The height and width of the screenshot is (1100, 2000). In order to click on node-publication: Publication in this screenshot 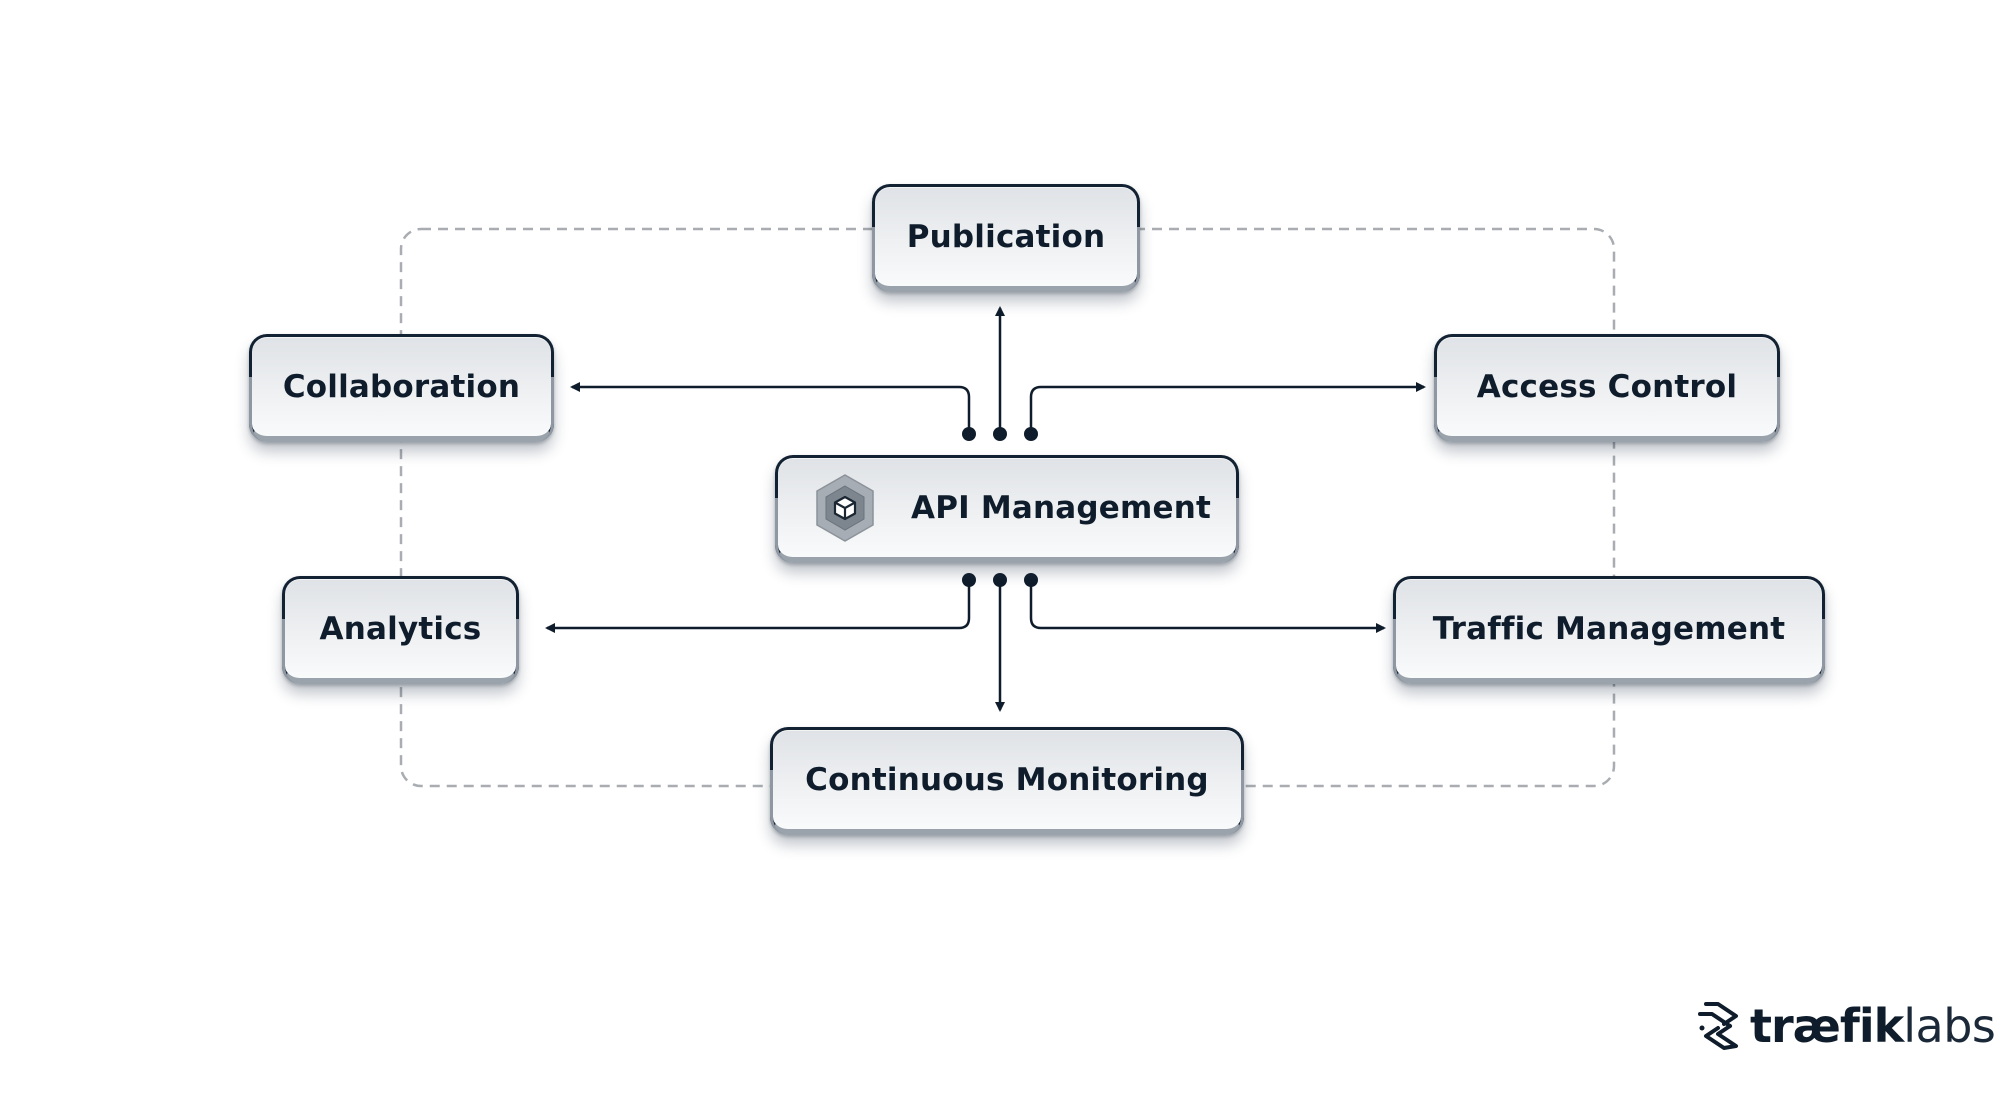, I will do `click(1006, 238)`.